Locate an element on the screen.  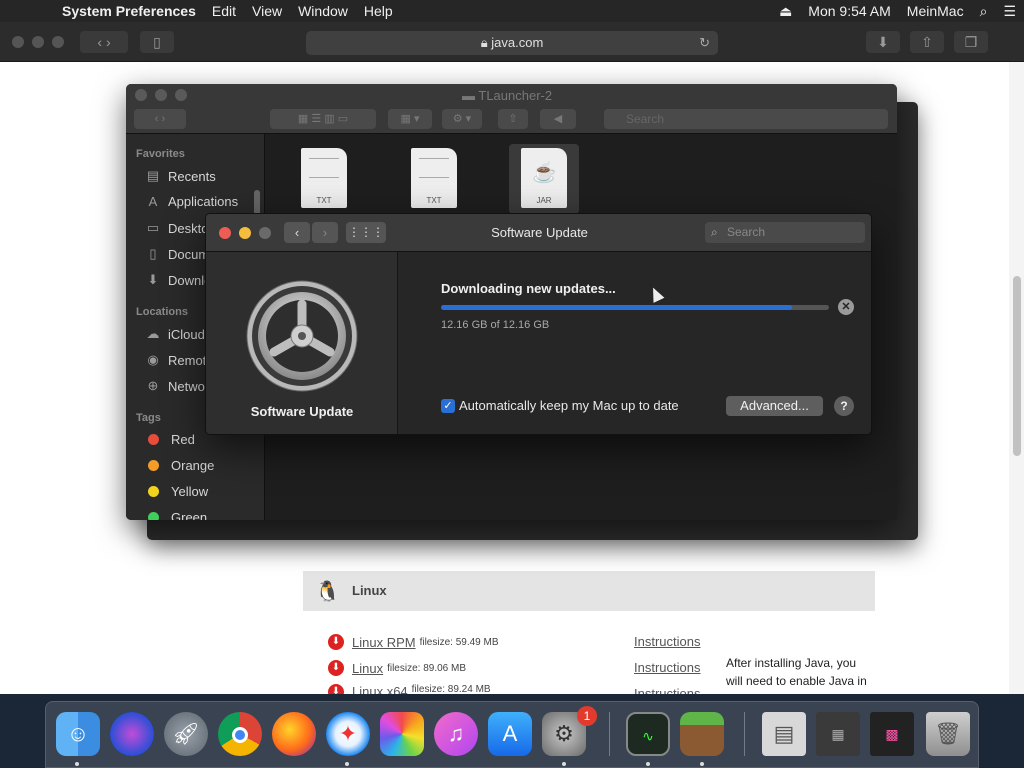
linux-section-header: 🐧 Linux is located at coordinates (589, 591).